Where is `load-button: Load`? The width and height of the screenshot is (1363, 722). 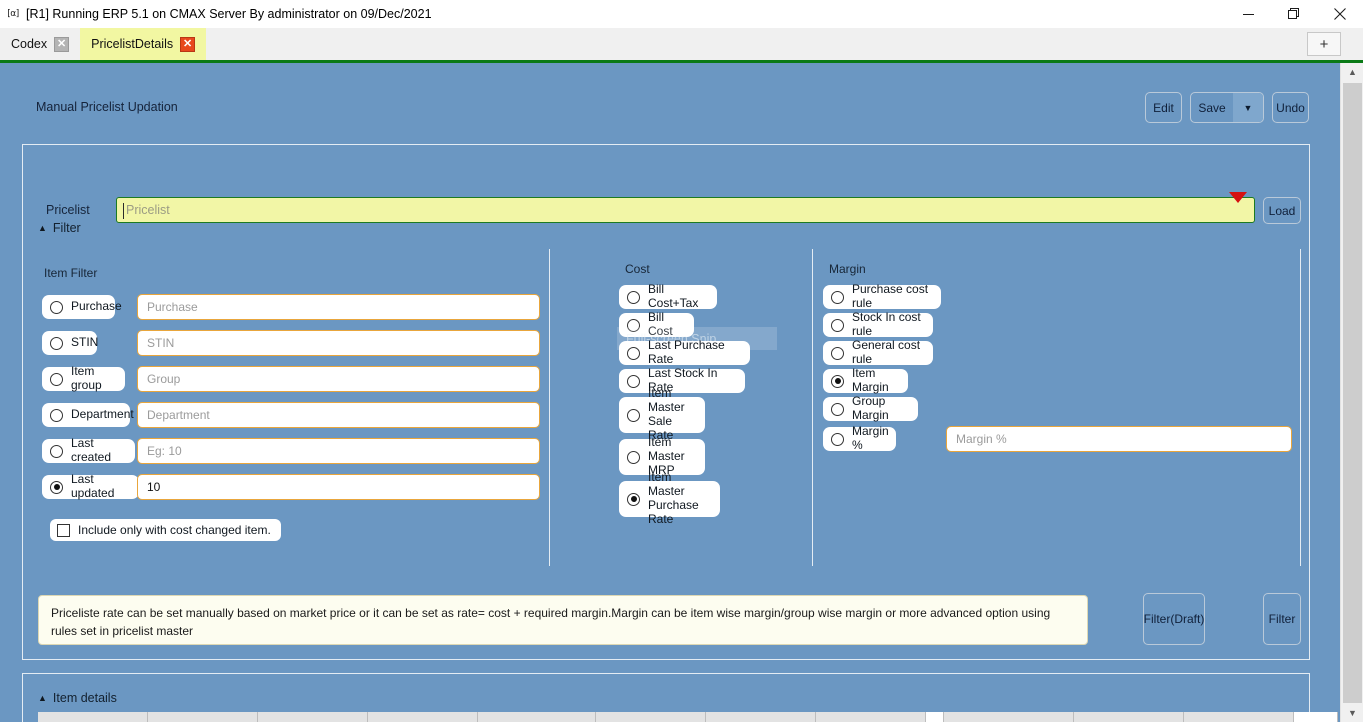 load-button: Load is located at coordinates (1282, 210).